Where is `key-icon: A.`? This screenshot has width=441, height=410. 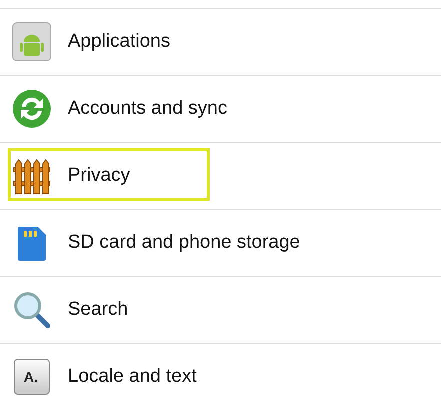
key-icon: A. is located at coordinates (32, 377).